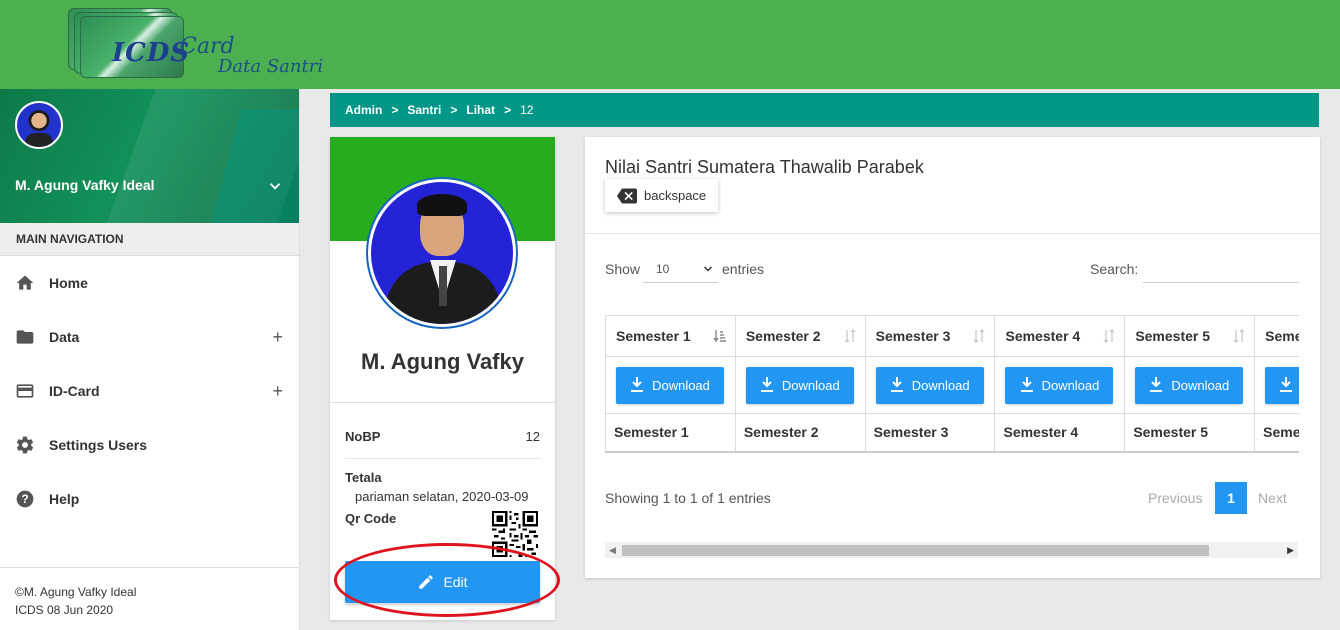  Describe the element at coordinates (151, 53) in the screenshot. I see `logo-text: ICDS` at that location.